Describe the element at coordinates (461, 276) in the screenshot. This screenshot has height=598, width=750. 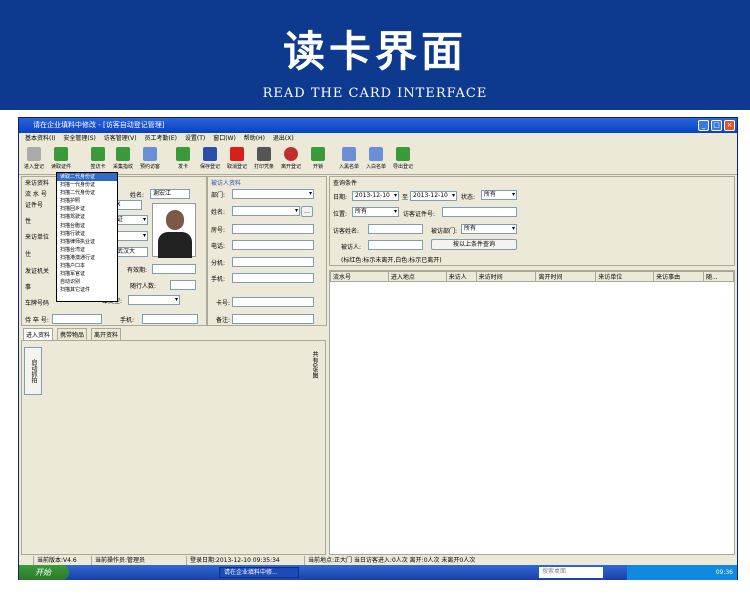
I see `grid-header: 来访人` at that location.